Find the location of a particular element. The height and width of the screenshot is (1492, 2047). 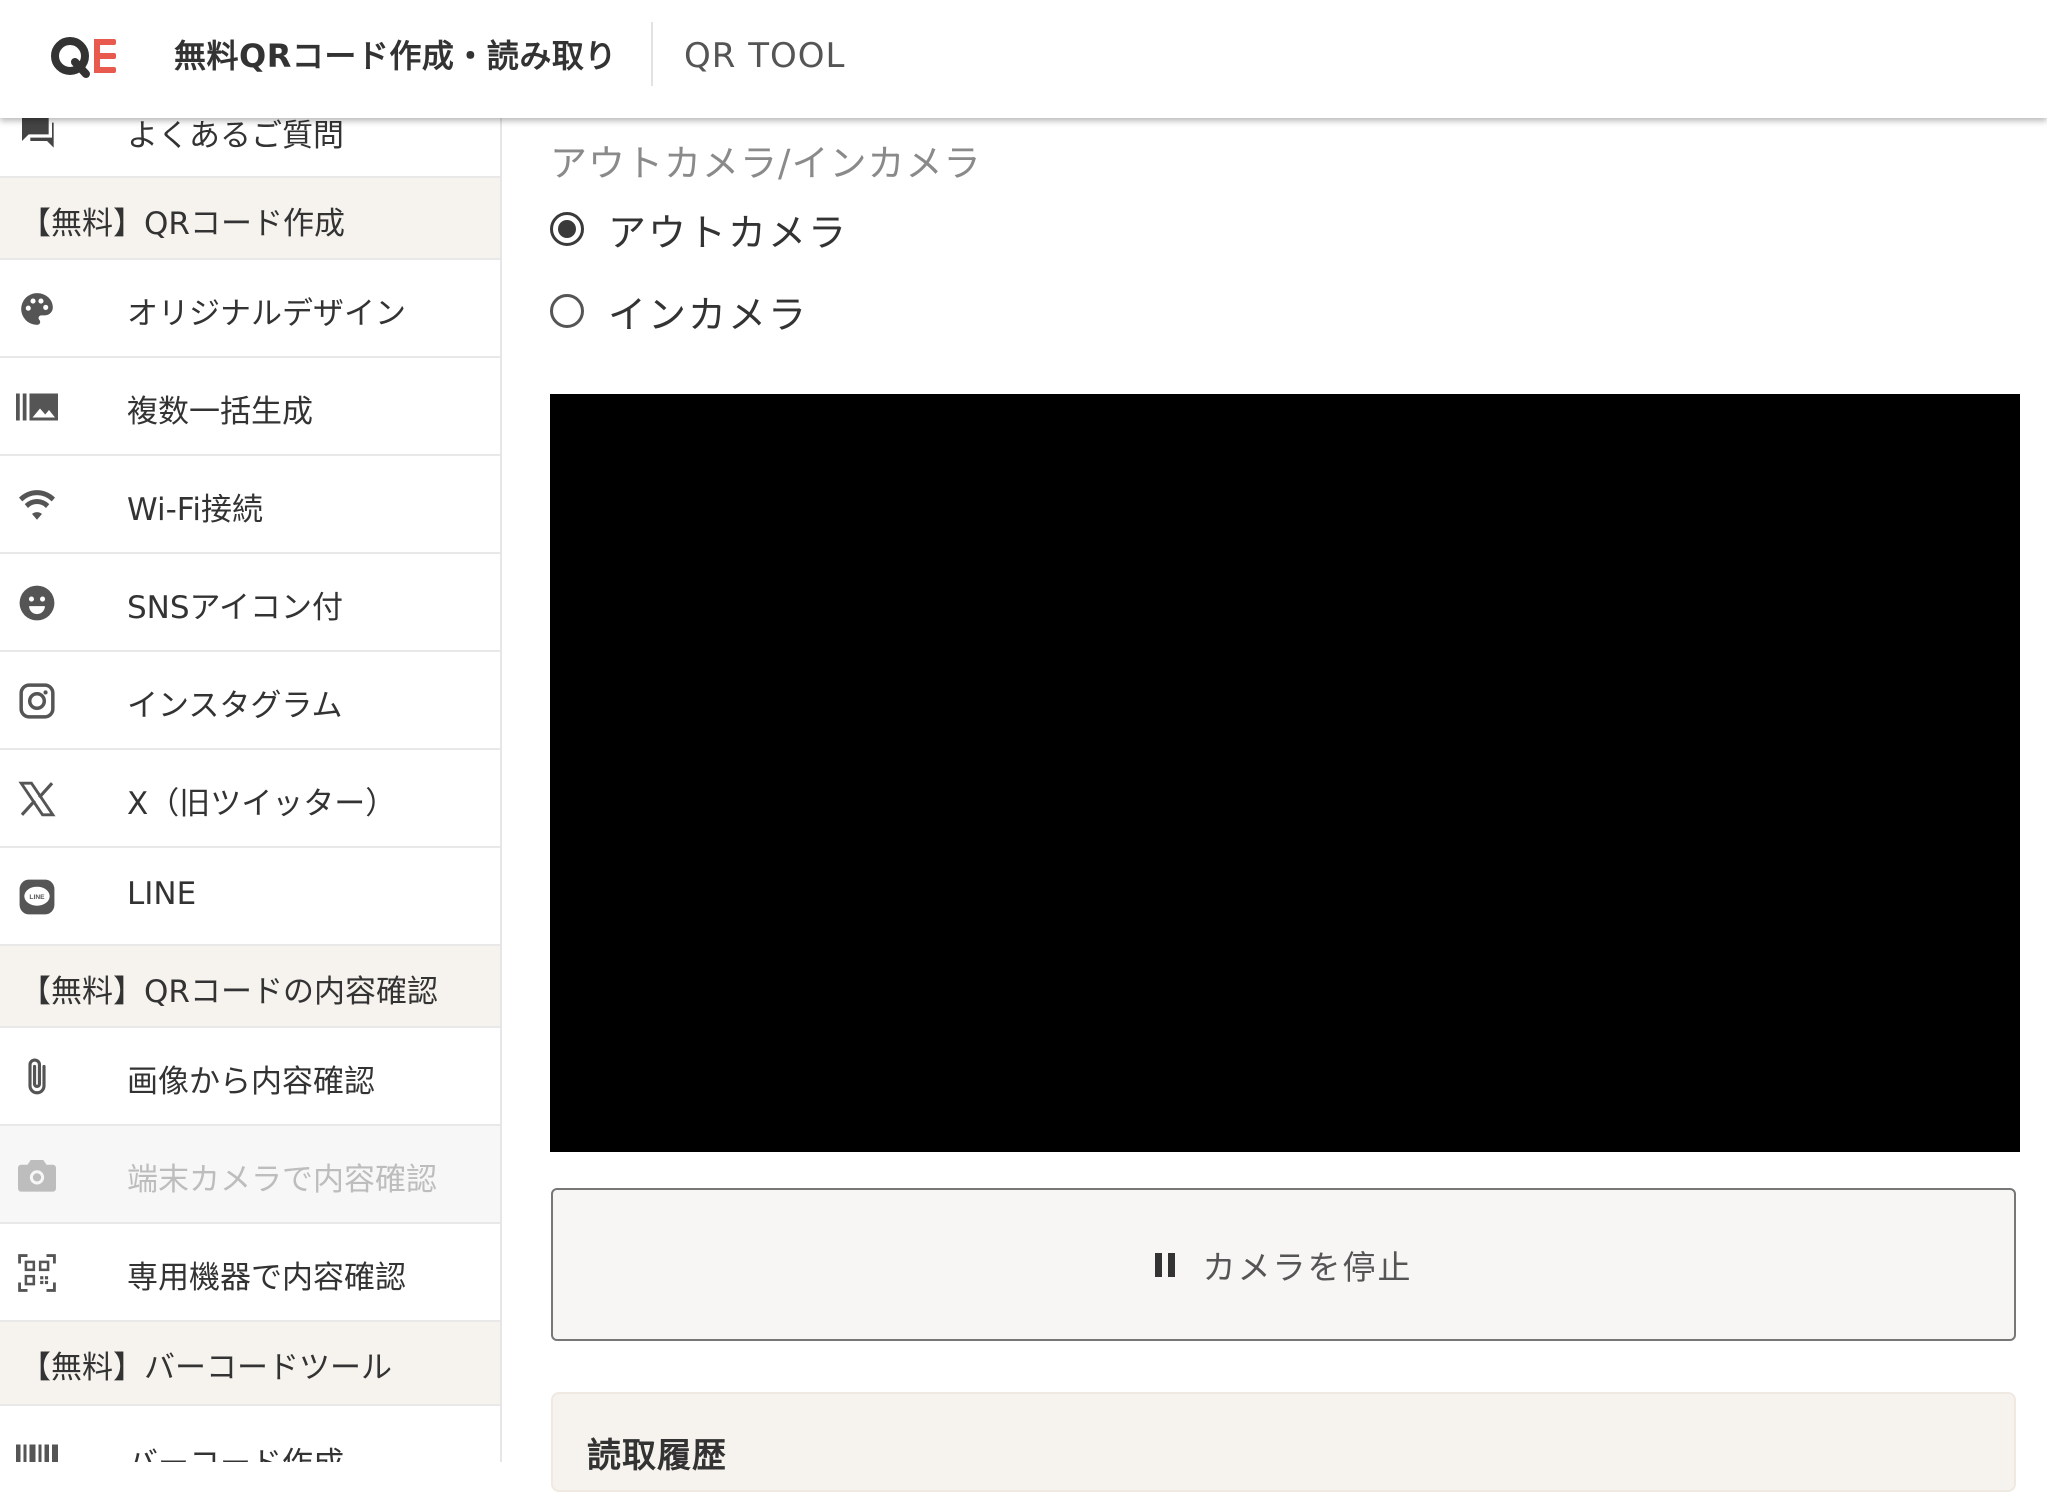

section-header-label: 【無料】バーコードツール is located at coordinates (206, 1368).